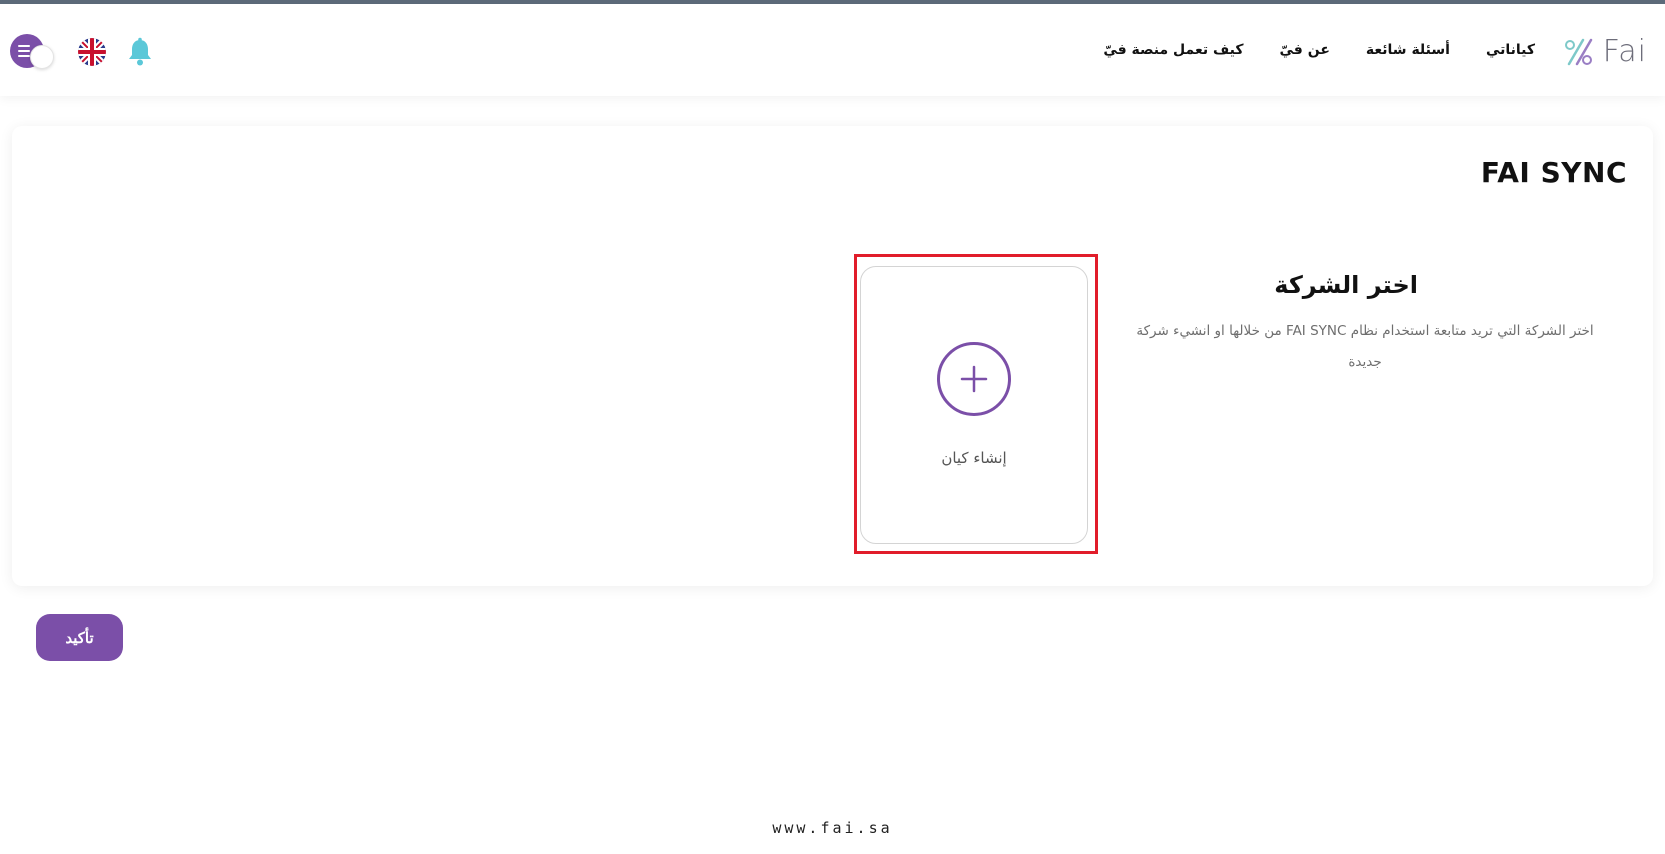 The width and height of the screenshot is (1665, 854). What do you see at coordinates (79, 637) in the screenshot?
I see `confirm-button: تأكيد` at bounding box center [79, 637].